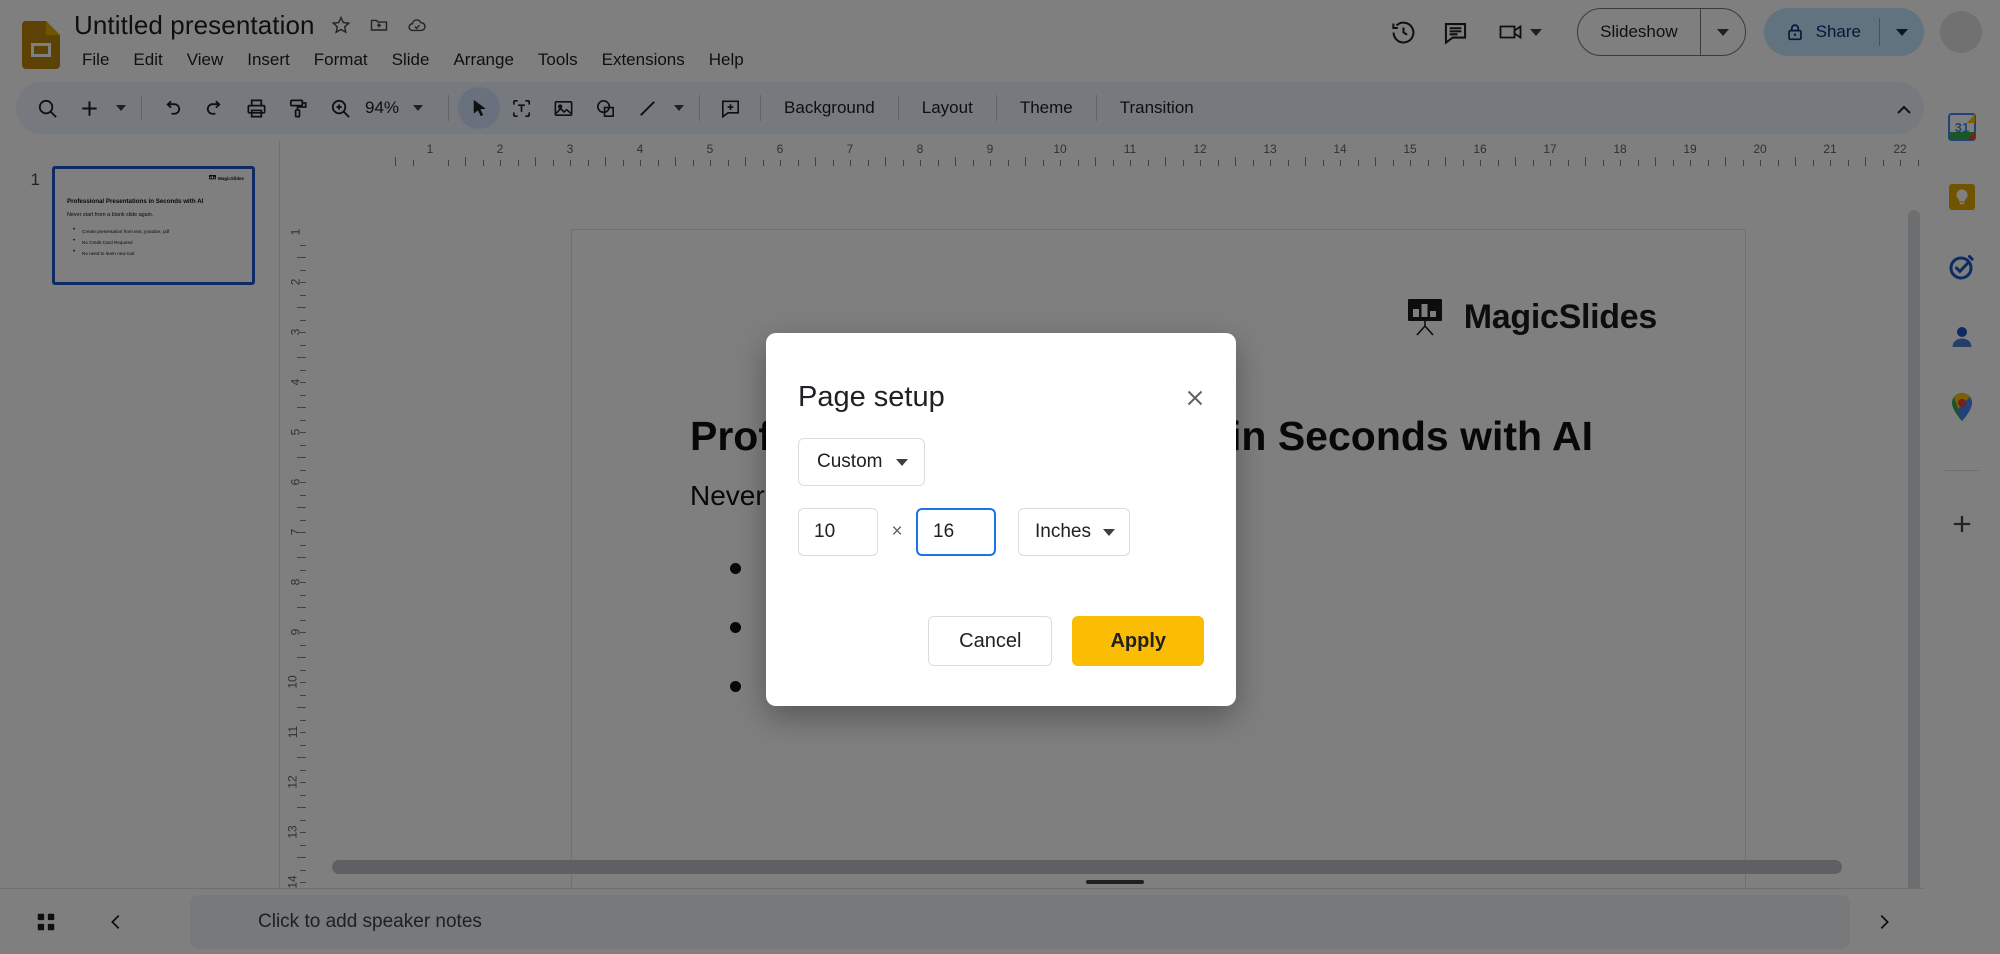  I want to click on unit-value: Inches, so click(1063, 531).